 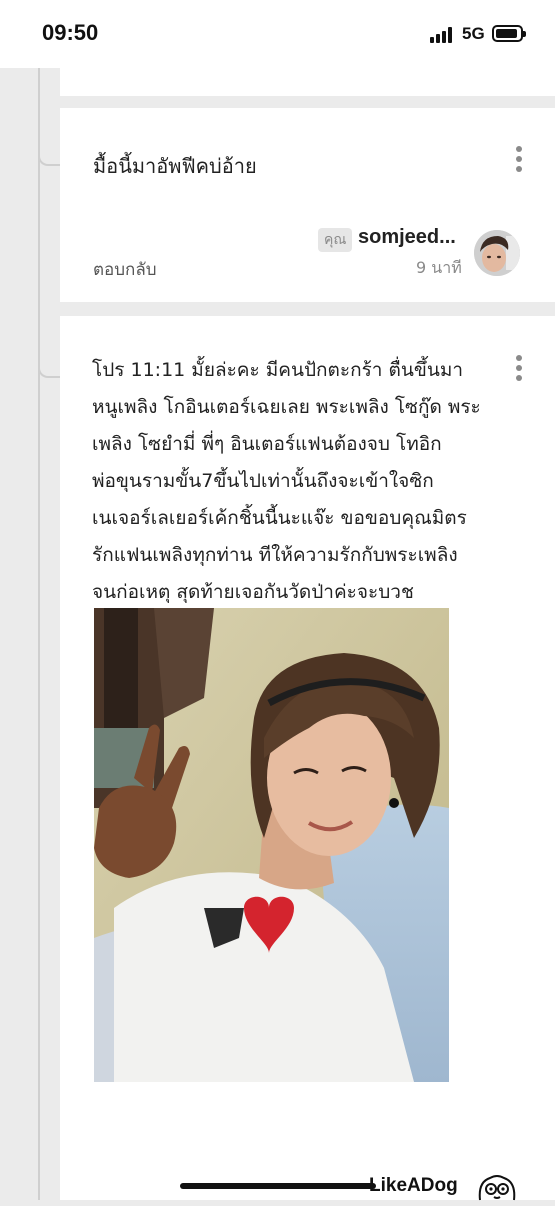 What do you see at coordinates (278, 1186) in the screenshot?
I see `home-indicator` at bounding box center [278, 1186].